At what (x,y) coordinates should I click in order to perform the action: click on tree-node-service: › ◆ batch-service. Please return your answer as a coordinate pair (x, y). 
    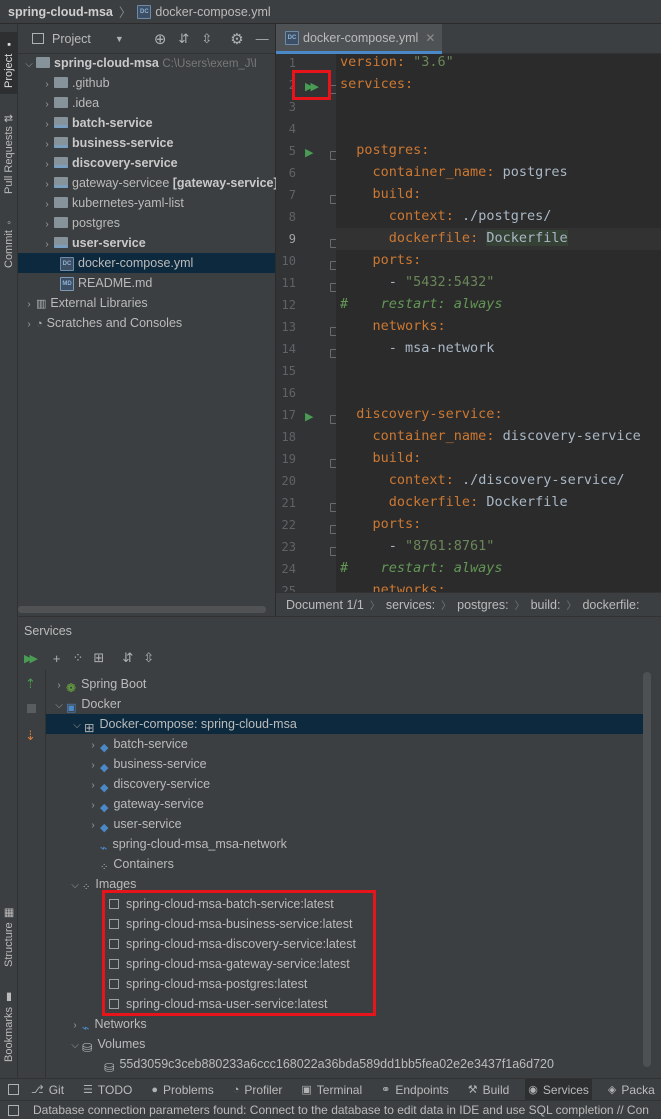
    Looking at the image, I should click on (136, 745).